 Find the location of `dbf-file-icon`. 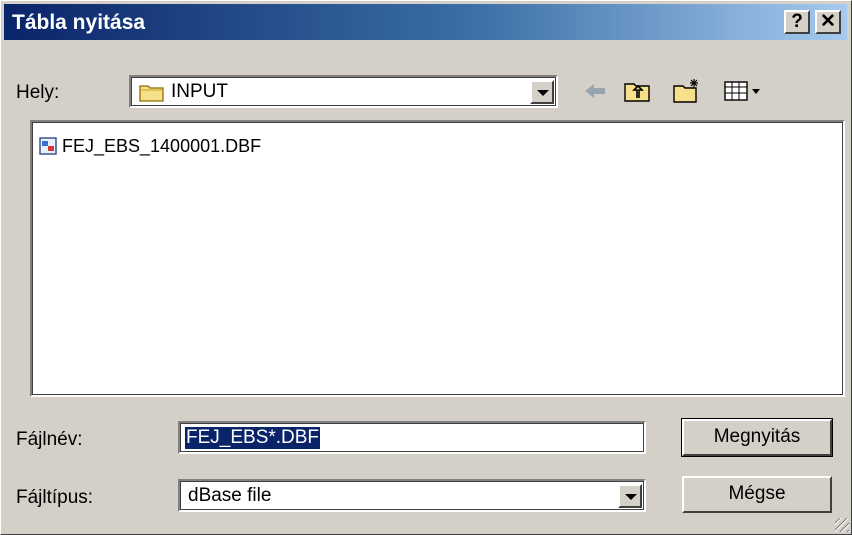

dbf-file-icon is located at coordinates (48, 146).